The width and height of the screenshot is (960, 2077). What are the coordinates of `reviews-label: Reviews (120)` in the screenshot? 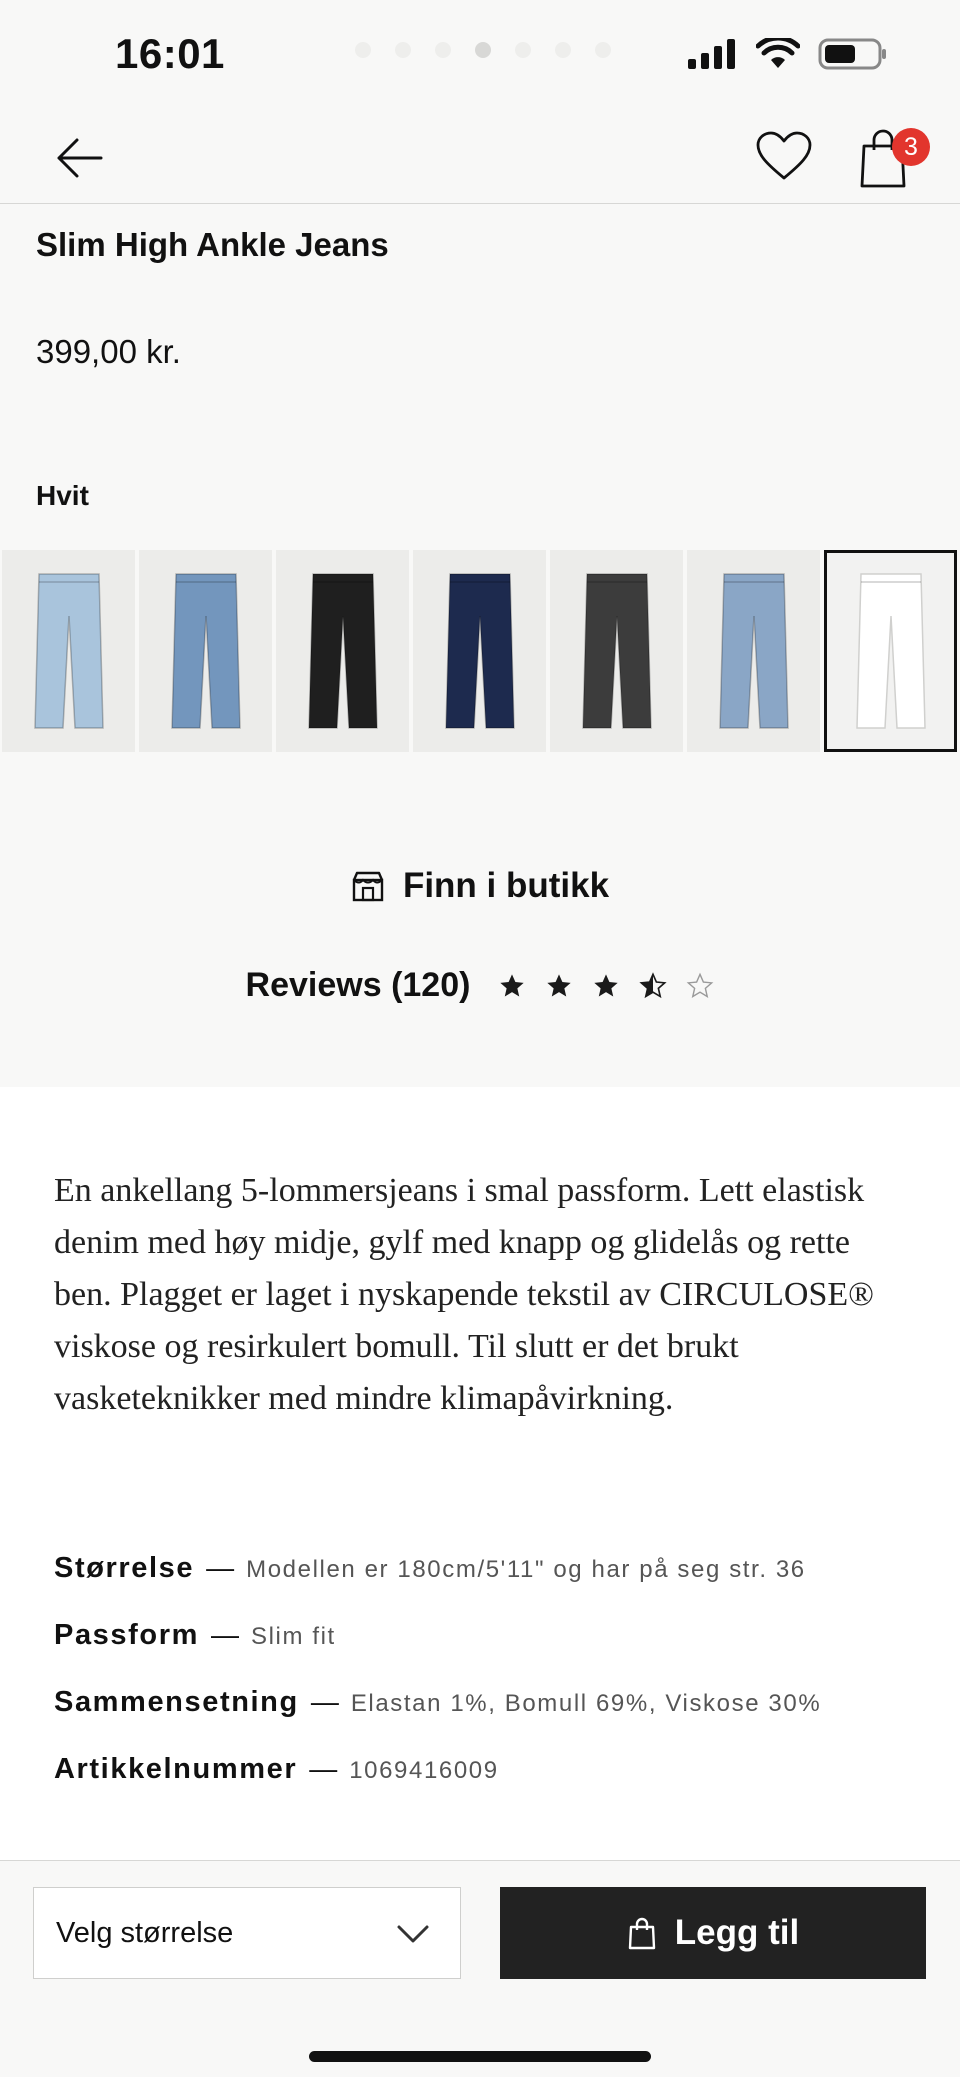 It's located at (358, 985).